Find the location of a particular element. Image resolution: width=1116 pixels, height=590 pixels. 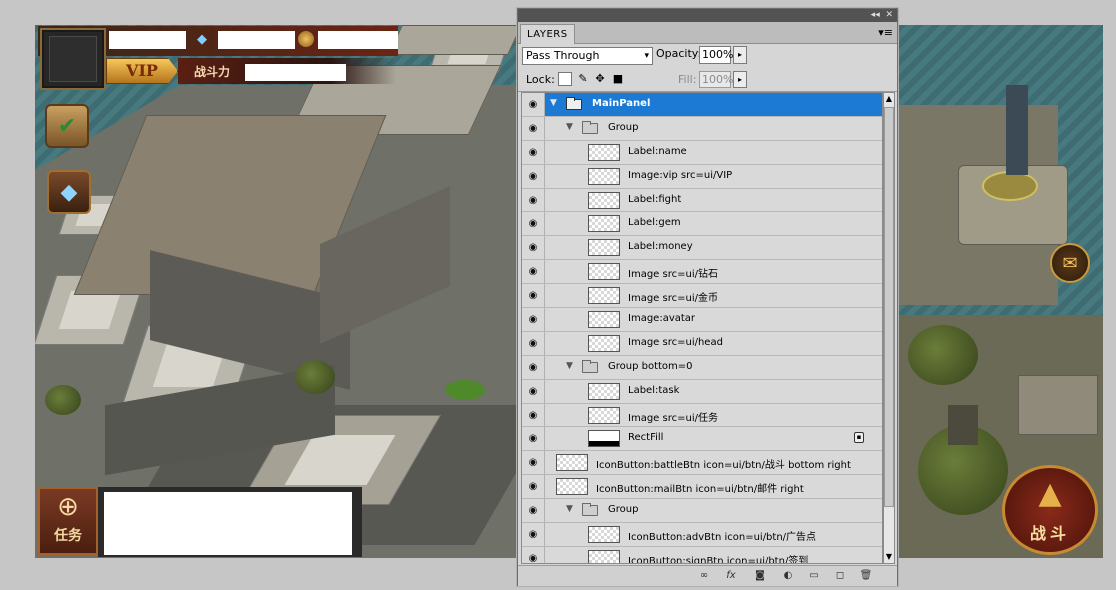

layer-group-row: ◉ ▼ Group bottom=0 is located at coordinates (702, 367).